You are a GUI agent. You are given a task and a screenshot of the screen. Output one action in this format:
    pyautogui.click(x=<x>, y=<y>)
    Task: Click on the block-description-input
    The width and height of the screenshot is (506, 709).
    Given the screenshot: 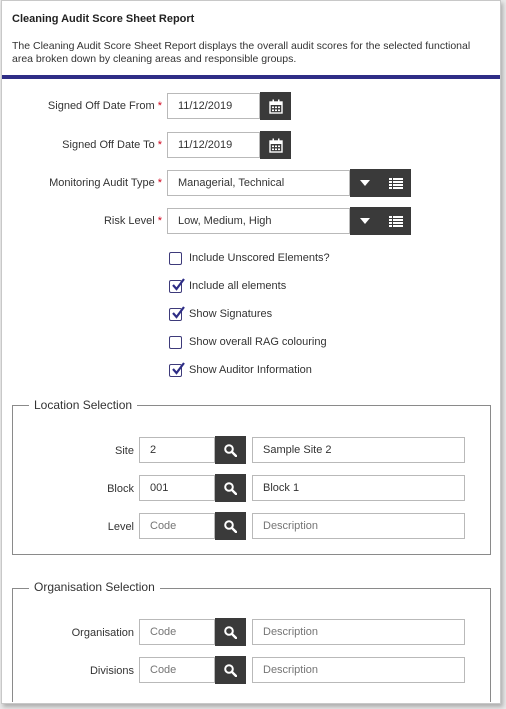 What is the action you would take?
    pyautogui.click(x=358, y=488)
    